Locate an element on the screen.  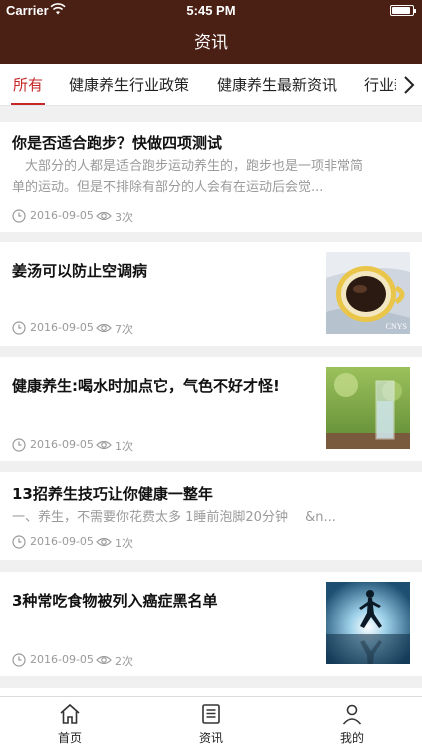
tab-all: 所有 is located at coordinates (28, 84).